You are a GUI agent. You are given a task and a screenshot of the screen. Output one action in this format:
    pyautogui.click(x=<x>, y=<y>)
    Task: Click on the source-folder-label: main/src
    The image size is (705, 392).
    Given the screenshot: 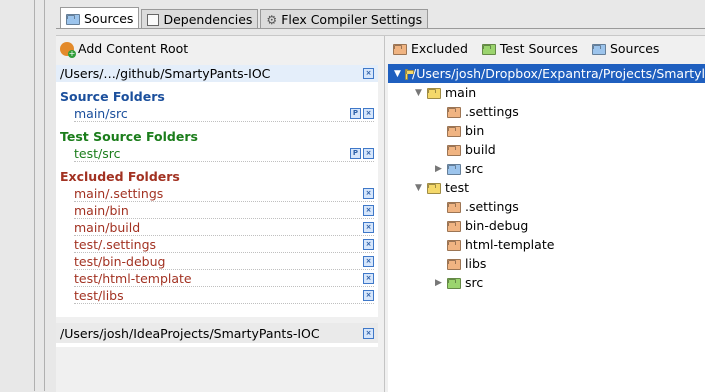 What is the action you would take?
    pyautogui.click(x=101, y=113)
    